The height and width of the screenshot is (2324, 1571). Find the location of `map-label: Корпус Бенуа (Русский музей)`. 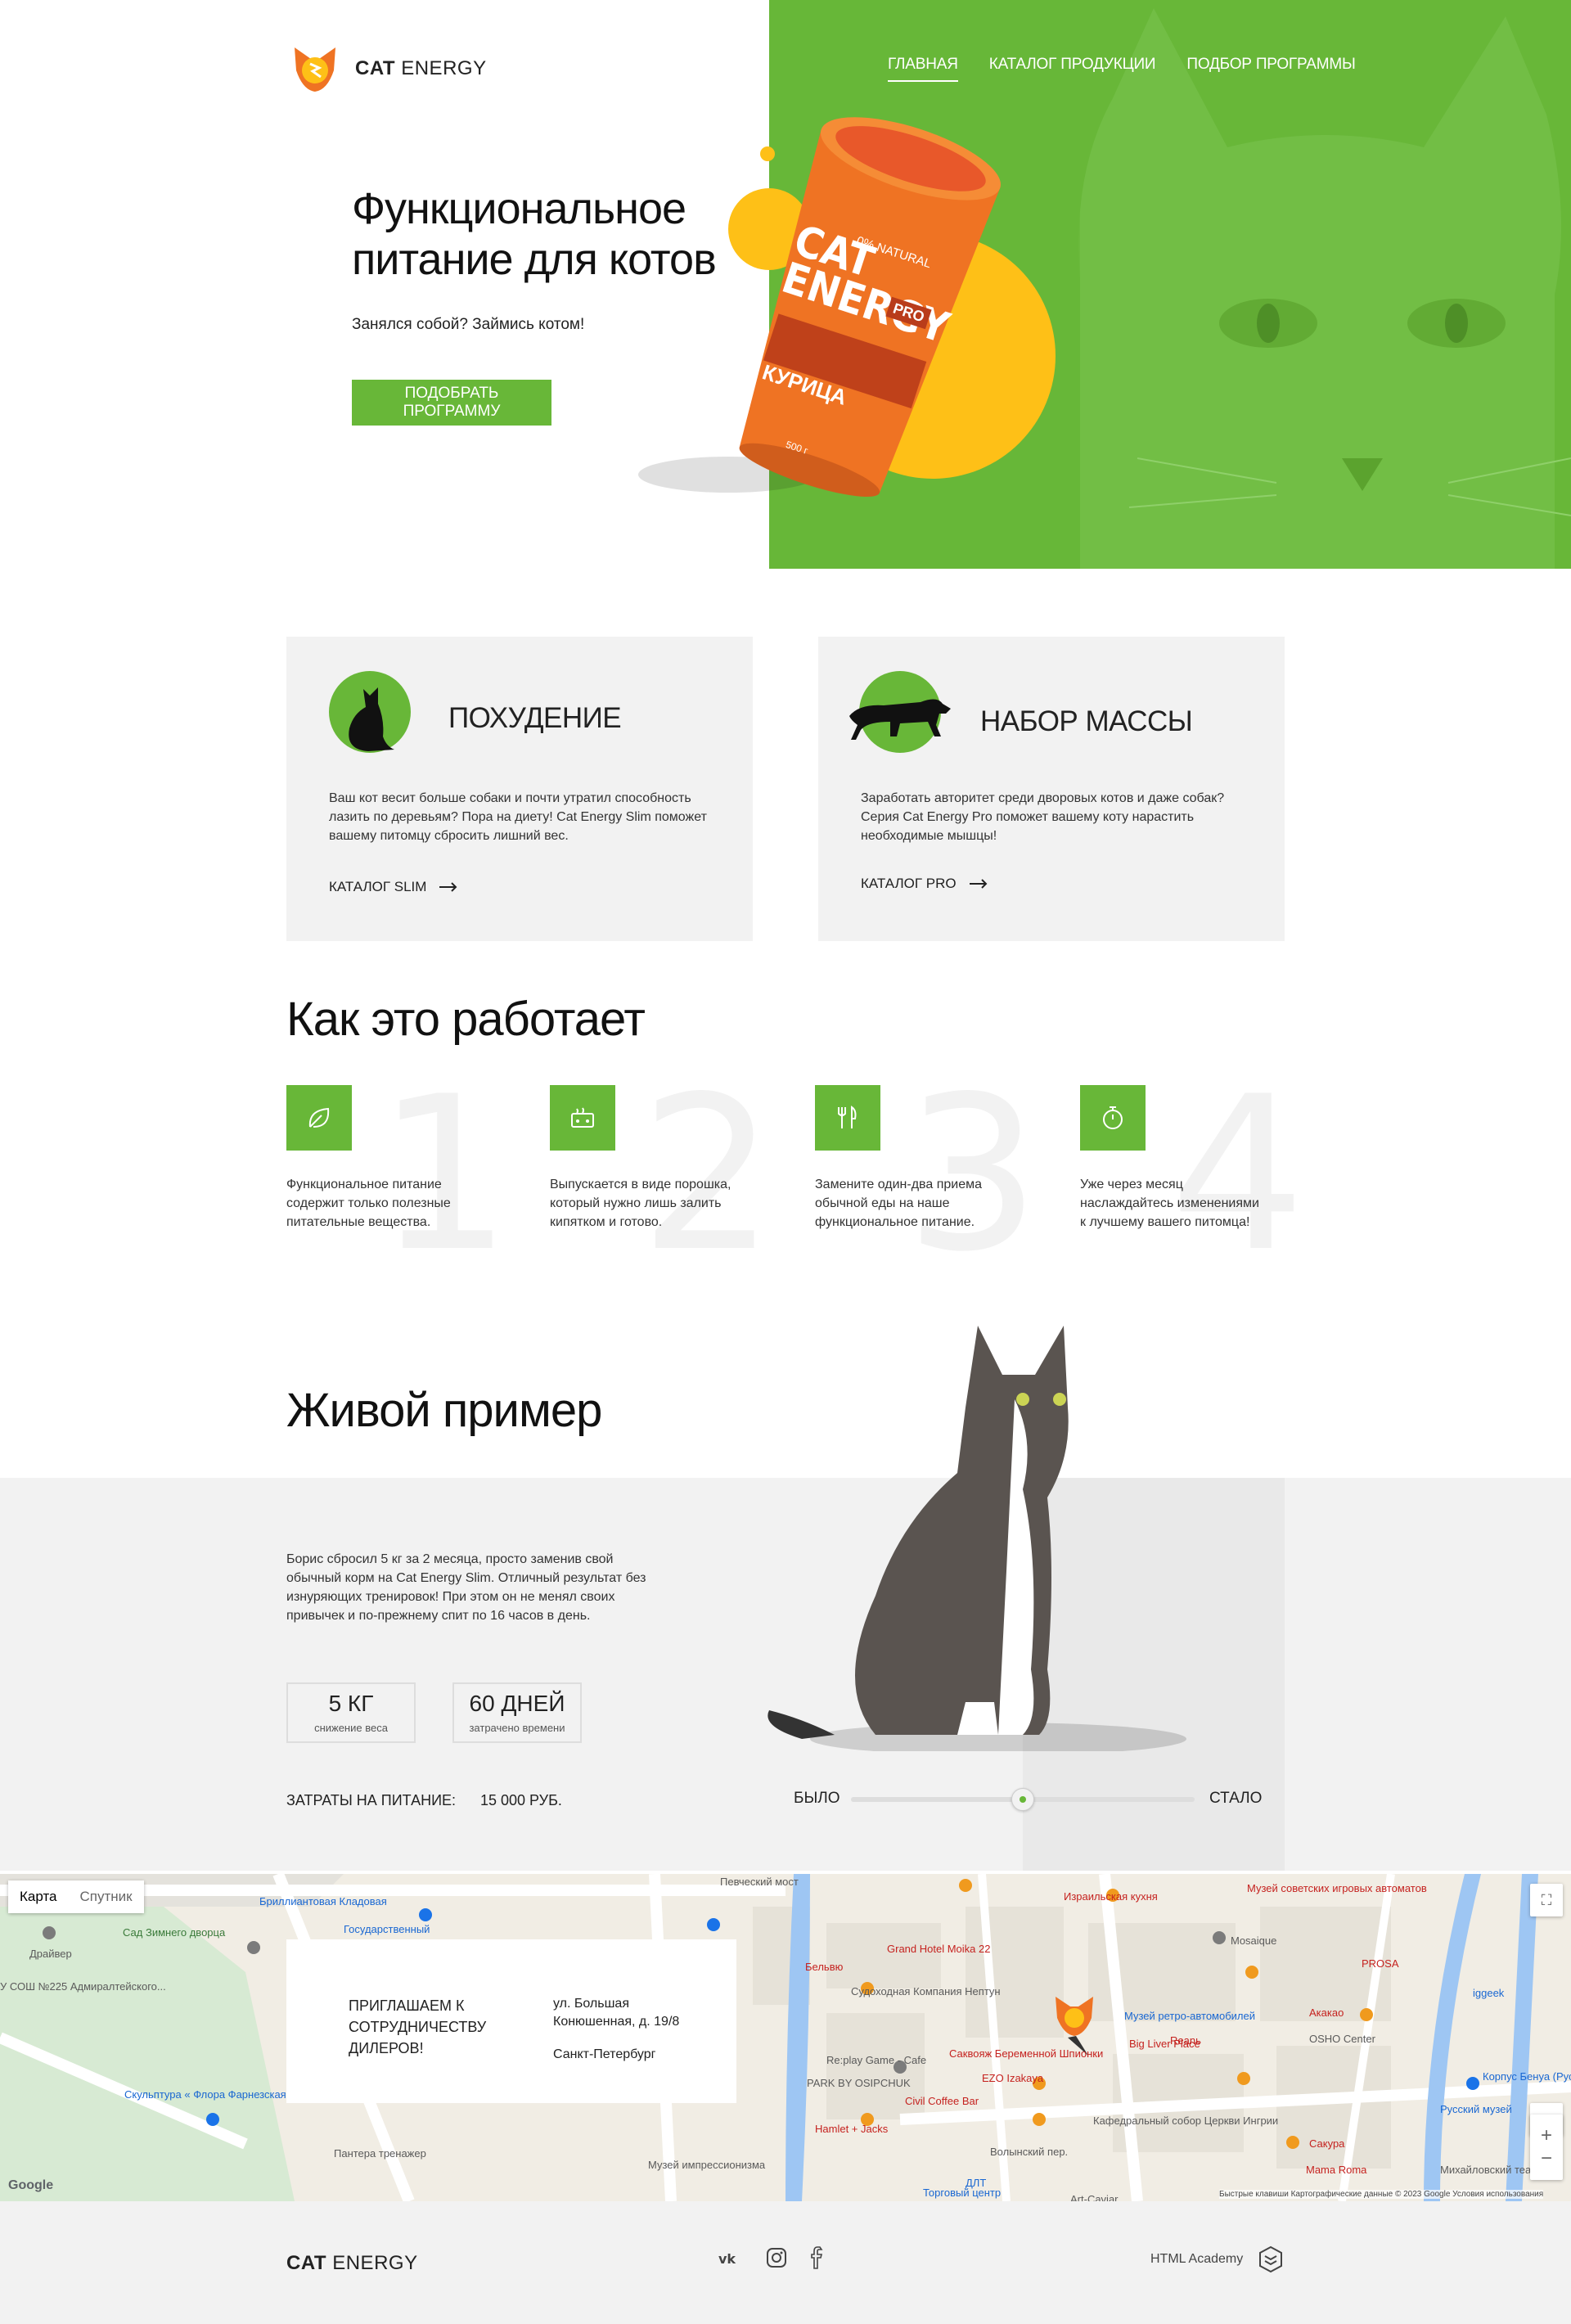

map-label: Корпус Бенуа (Русский музей) is located at coordinates (1527, 2077).